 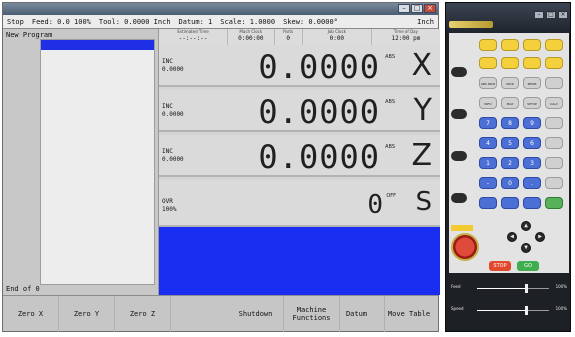 What do you see at coordinates (248, 21) in the screenshot?
I see `scale-readout: Scale: 1.0000` at bounding box center [248, 21].